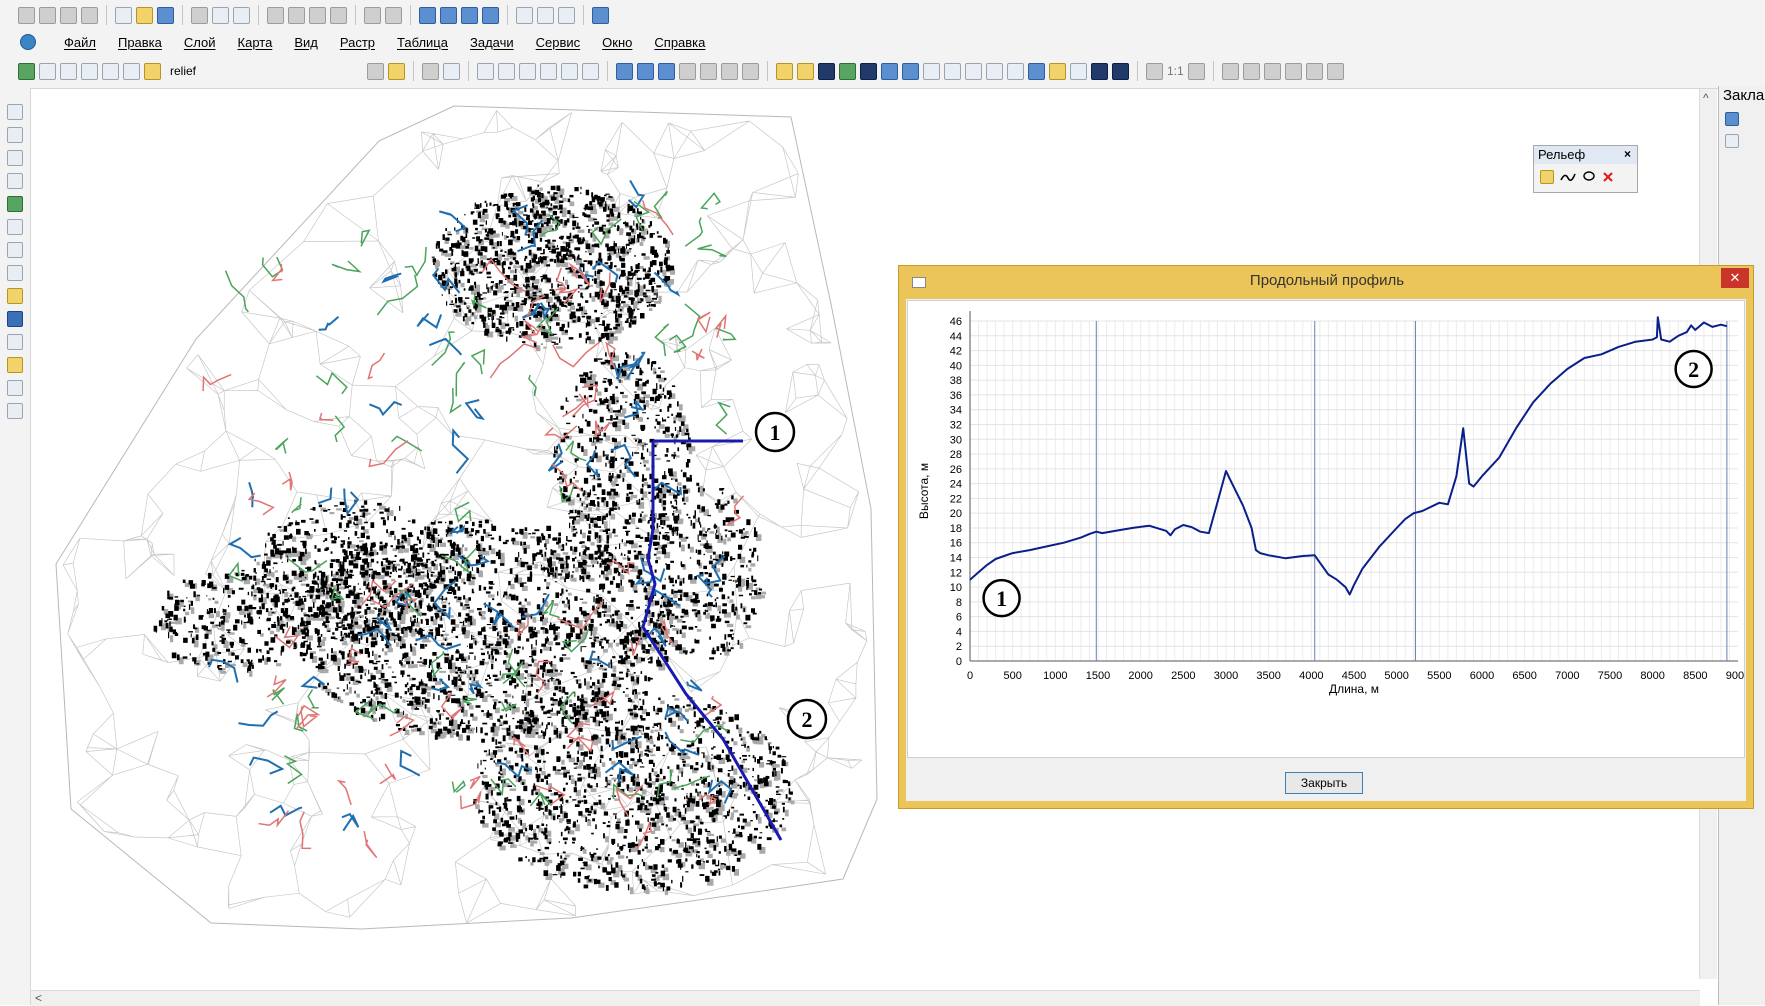 Image resolution: width=1765 pixels, height=1006 pixels. Describe the element at coordinates (15, 135) in the screenshot. I see `select-rect-icon` at that location.